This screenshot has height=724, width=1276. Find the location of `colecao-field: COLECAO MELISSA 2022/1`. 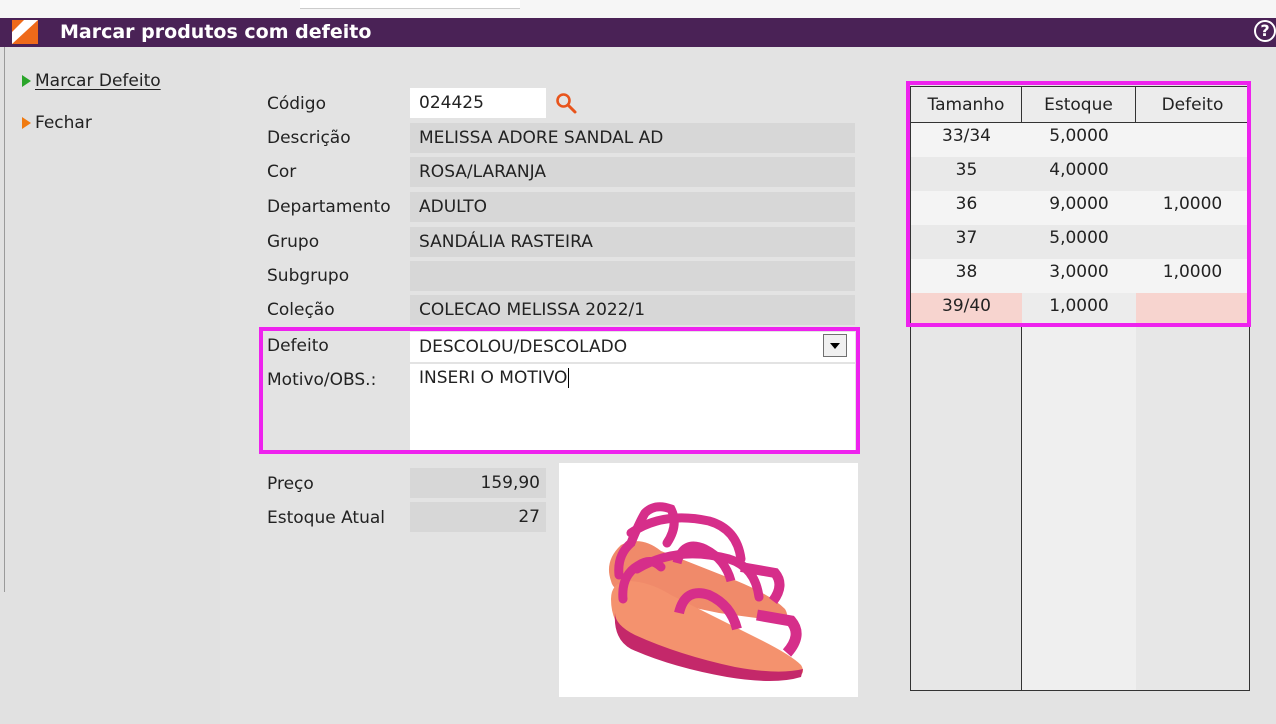

colecao-field: COLECAO MELISSA 2022/1 is located at coordinates (632, 310).